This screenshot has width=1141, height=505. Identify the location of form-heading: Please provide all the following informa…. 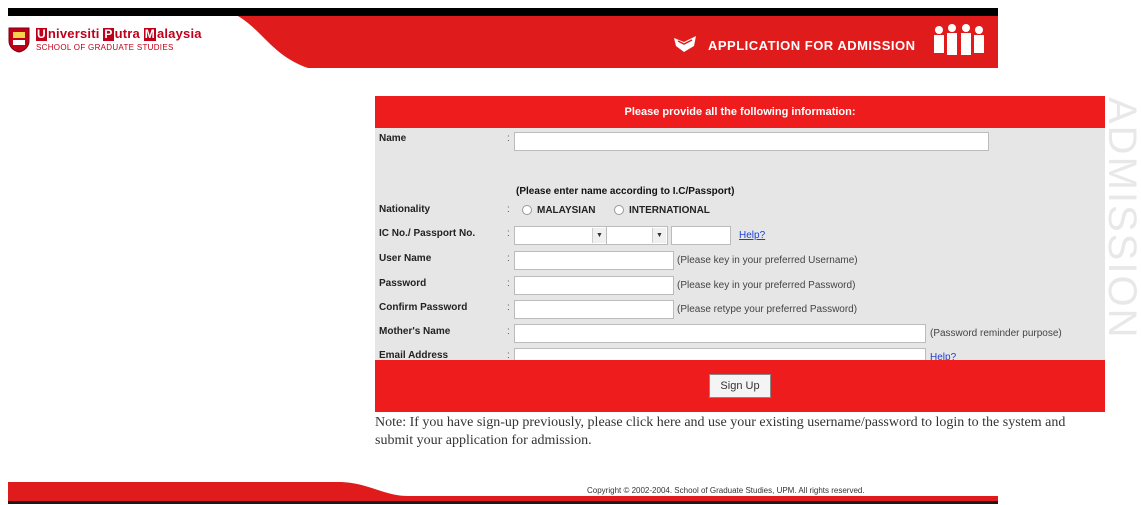
(740, 112).